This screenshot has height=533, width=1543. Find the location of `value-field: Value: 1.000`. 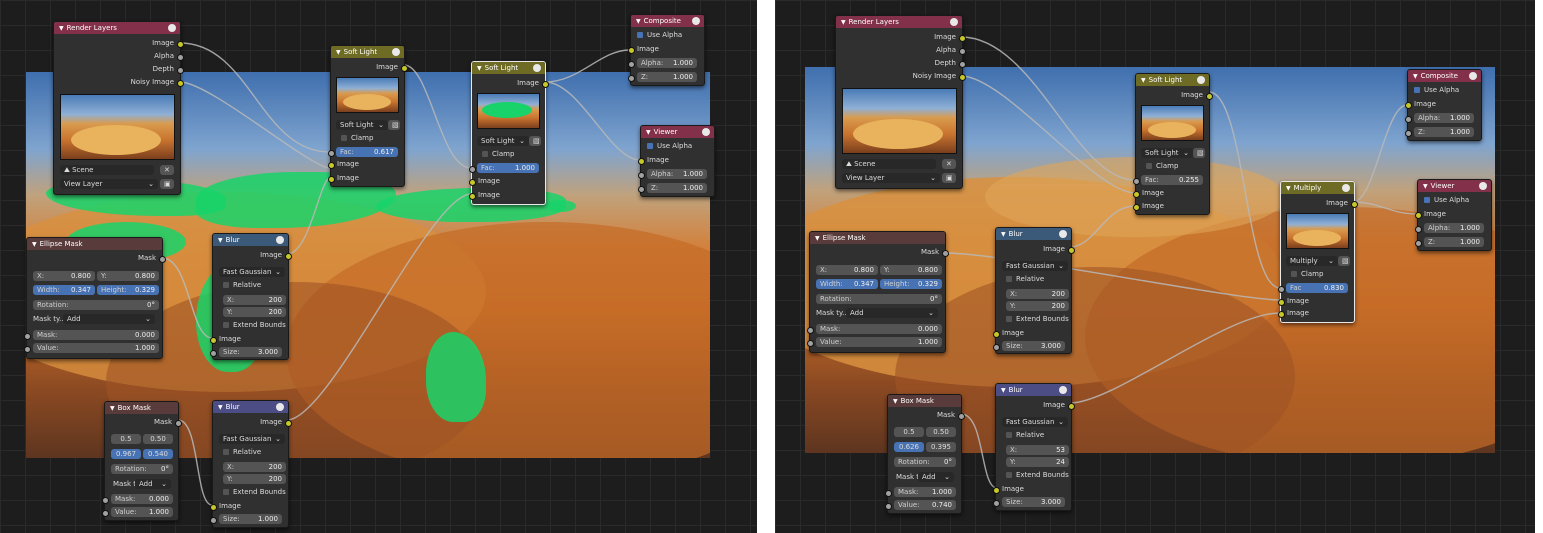

value-field: Value: 1.000 is located at coordinates (879, 342).